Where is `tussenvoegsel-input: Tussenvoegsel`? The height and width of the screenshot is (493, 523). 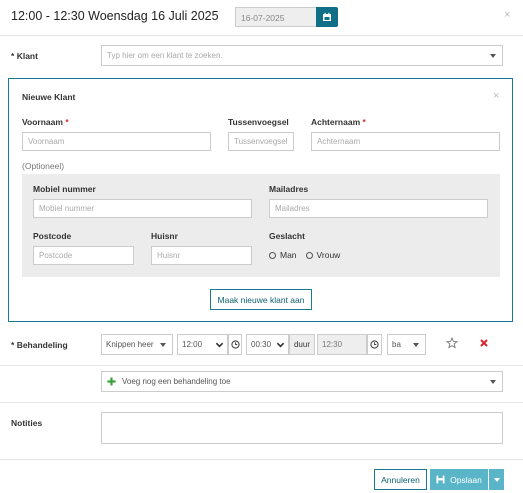
tussenvoegsel-input: Tussenvoegsel is located at coordinates (261, 141).